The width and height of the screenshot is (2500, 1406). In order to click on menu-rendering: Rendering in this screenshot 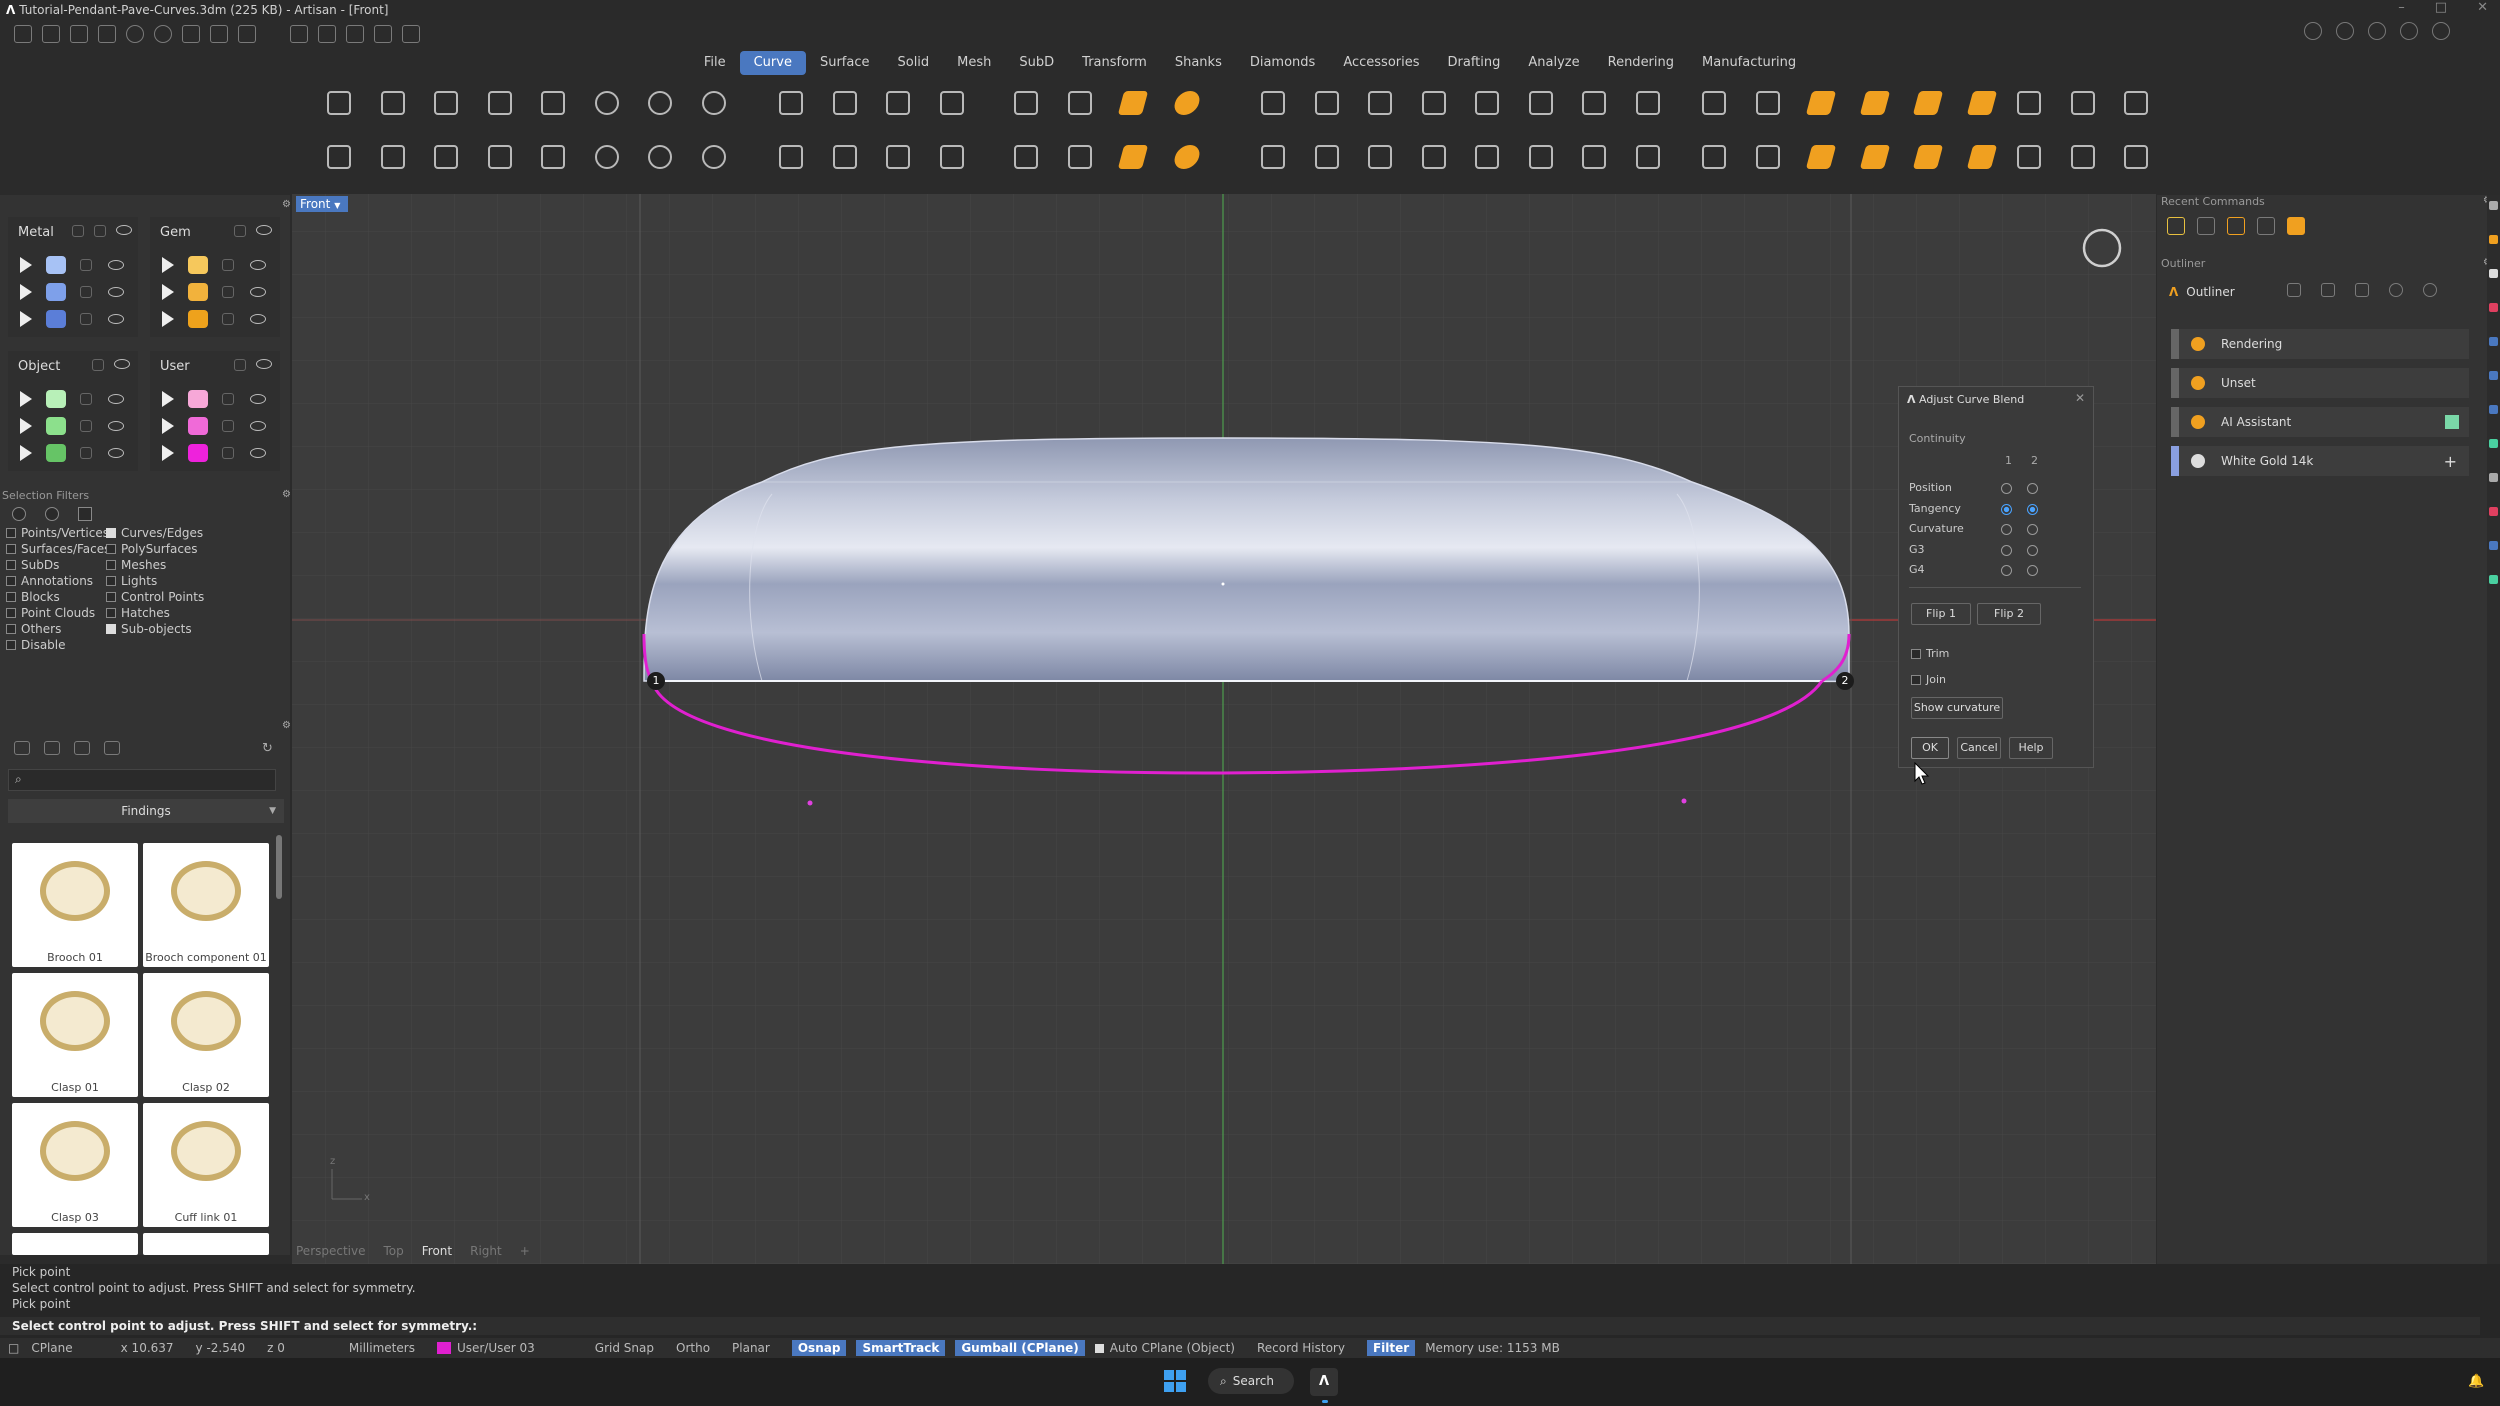, I will do `click(1641, 63)`.